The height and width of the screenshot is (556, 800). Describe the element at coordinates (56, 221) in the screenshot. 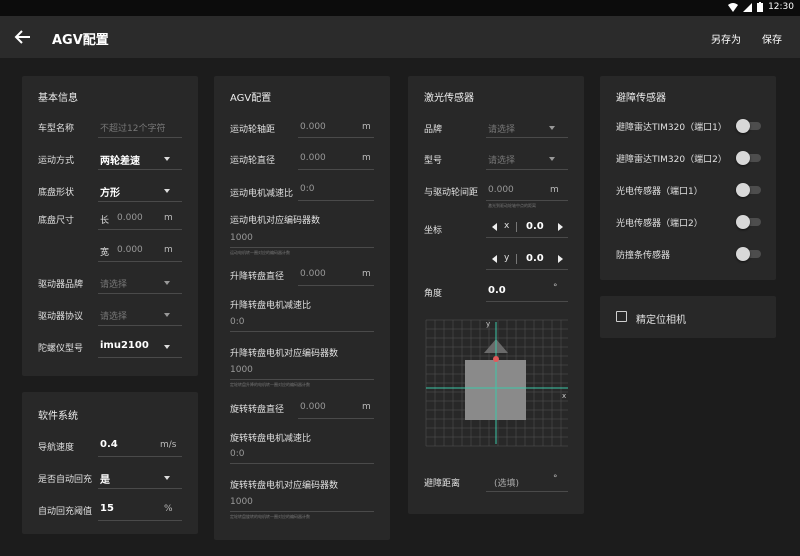

I see `size-label: 底盘尺寸` at that location.